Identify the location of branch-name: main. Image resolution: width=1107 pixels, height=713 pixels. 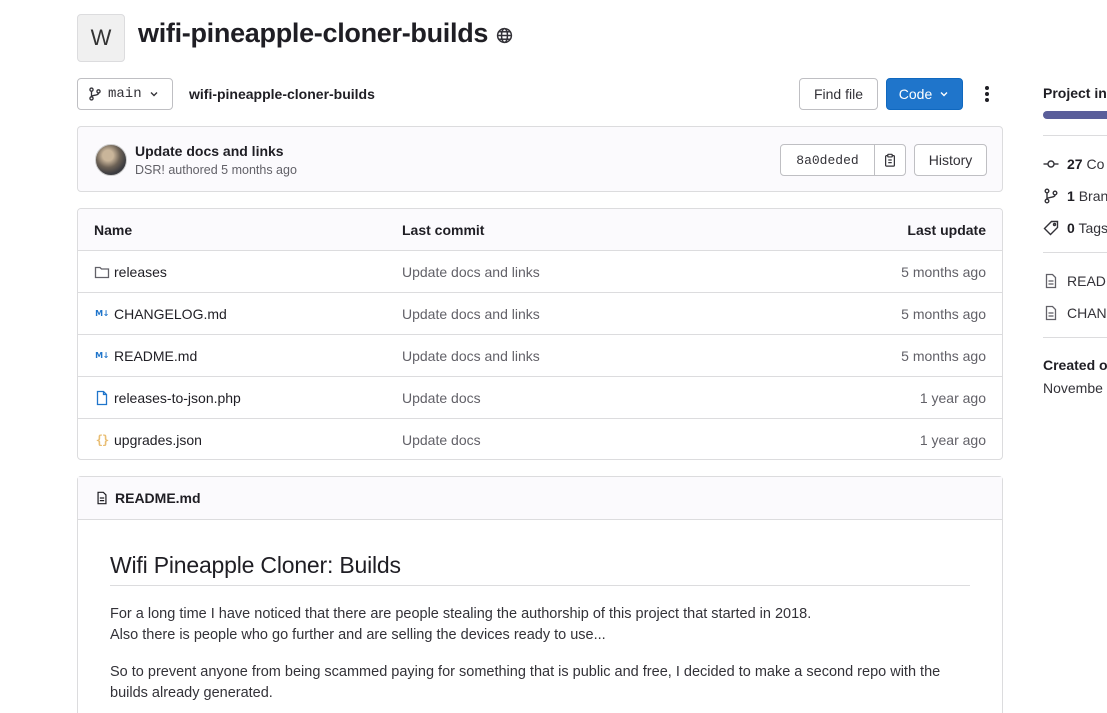
(125, 94).